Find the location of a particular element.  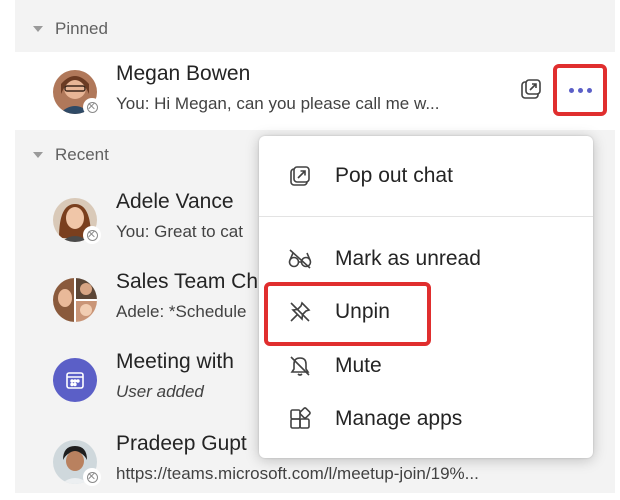

menu-item-mark-as-unread: Mark as unread is located at coordinates (426, 259).